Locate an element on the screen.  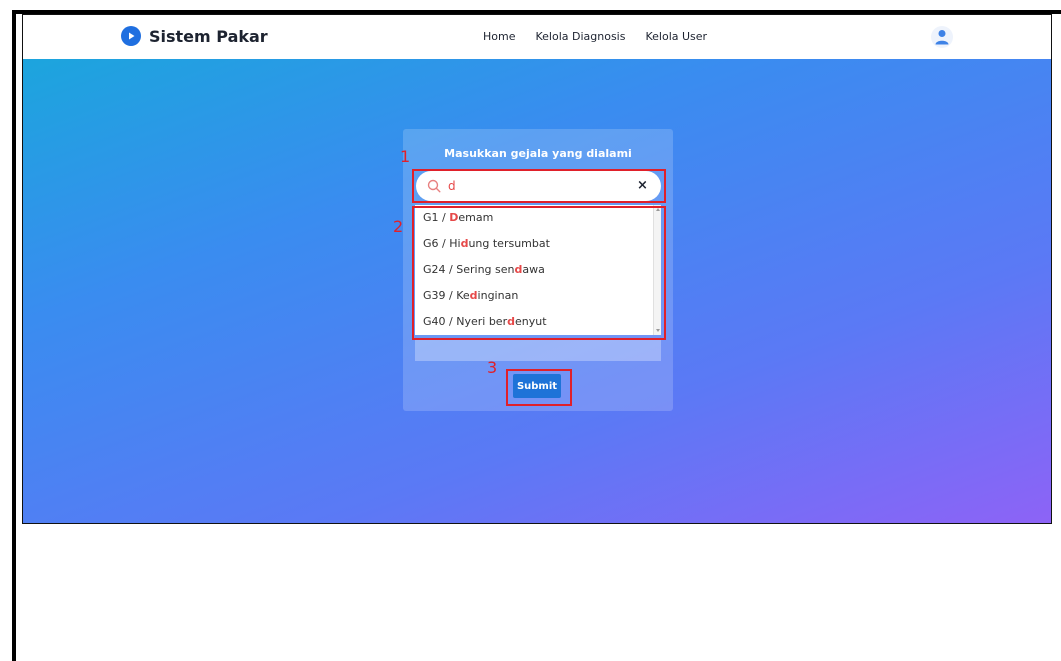
annotation-number-3: 3 is located at coordinates (492, 367).